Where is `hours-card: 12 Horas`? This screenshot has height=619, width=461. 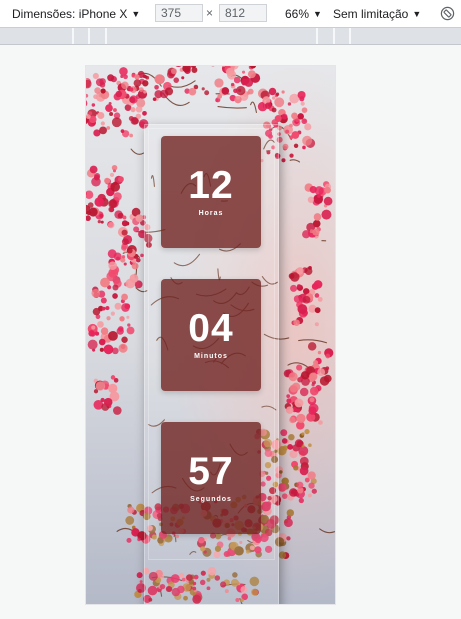 hours-card: 12 Horas is located at coordinates (211, 192).